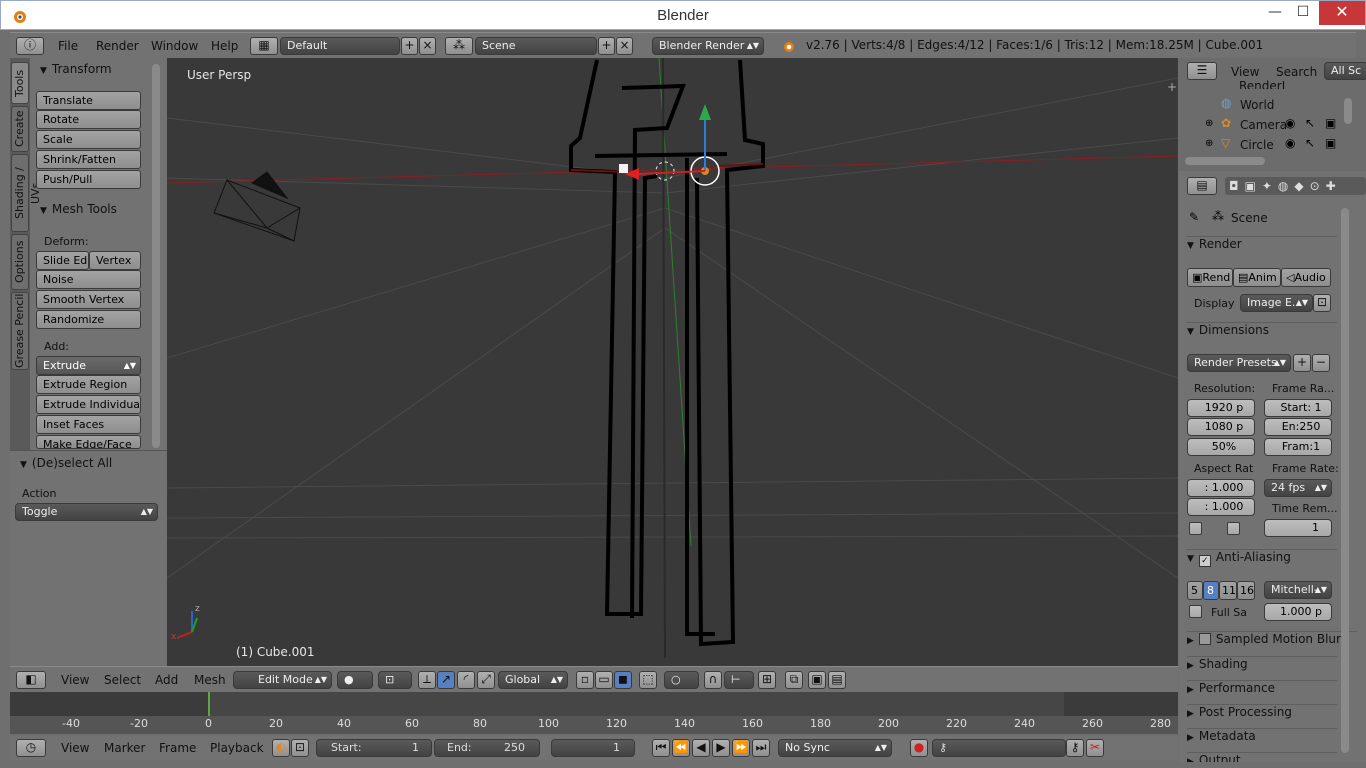 The height and width of the screenshot is (768, 1366). What do you see at coordinates (88, 299) in the screenshot?
I see `smooth-vertex-button: Smooth Vertex` at bounding box center [88, 299].